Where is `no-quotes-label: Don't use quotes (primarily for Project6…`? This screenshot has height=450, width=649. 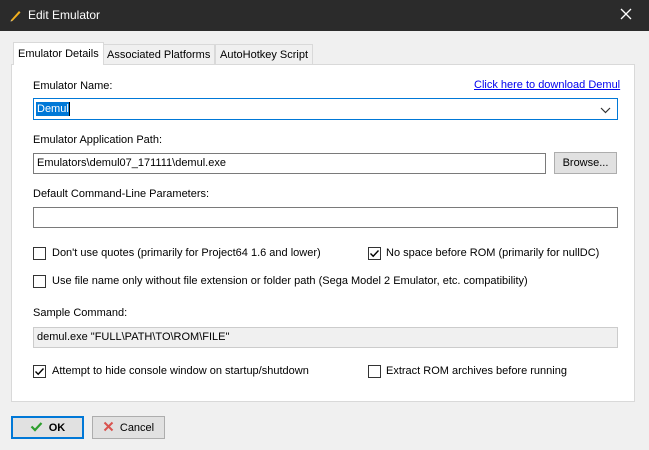
no-quotes-label: Don't use quotes (primarily for Project6… is located at coordinates (186, 253).